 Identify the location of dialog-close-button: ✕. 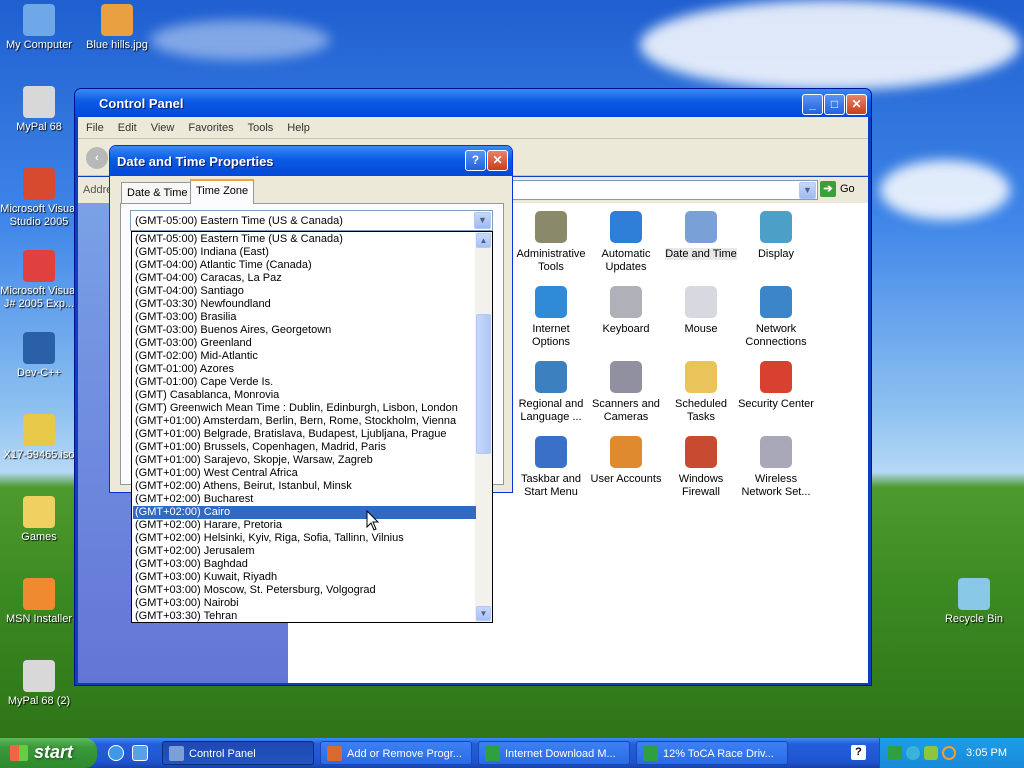
(497, 160).